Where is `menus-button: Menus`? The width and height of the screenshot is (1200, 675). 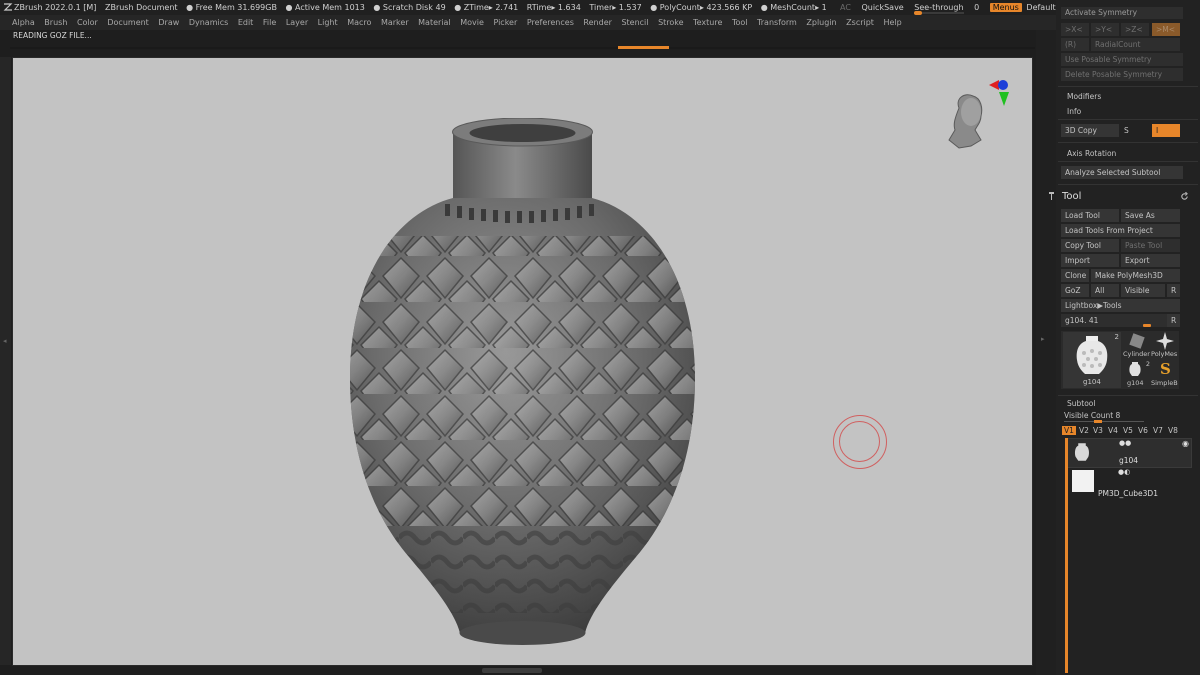 menus-button: Menus is located at coordinates (1005, 7).